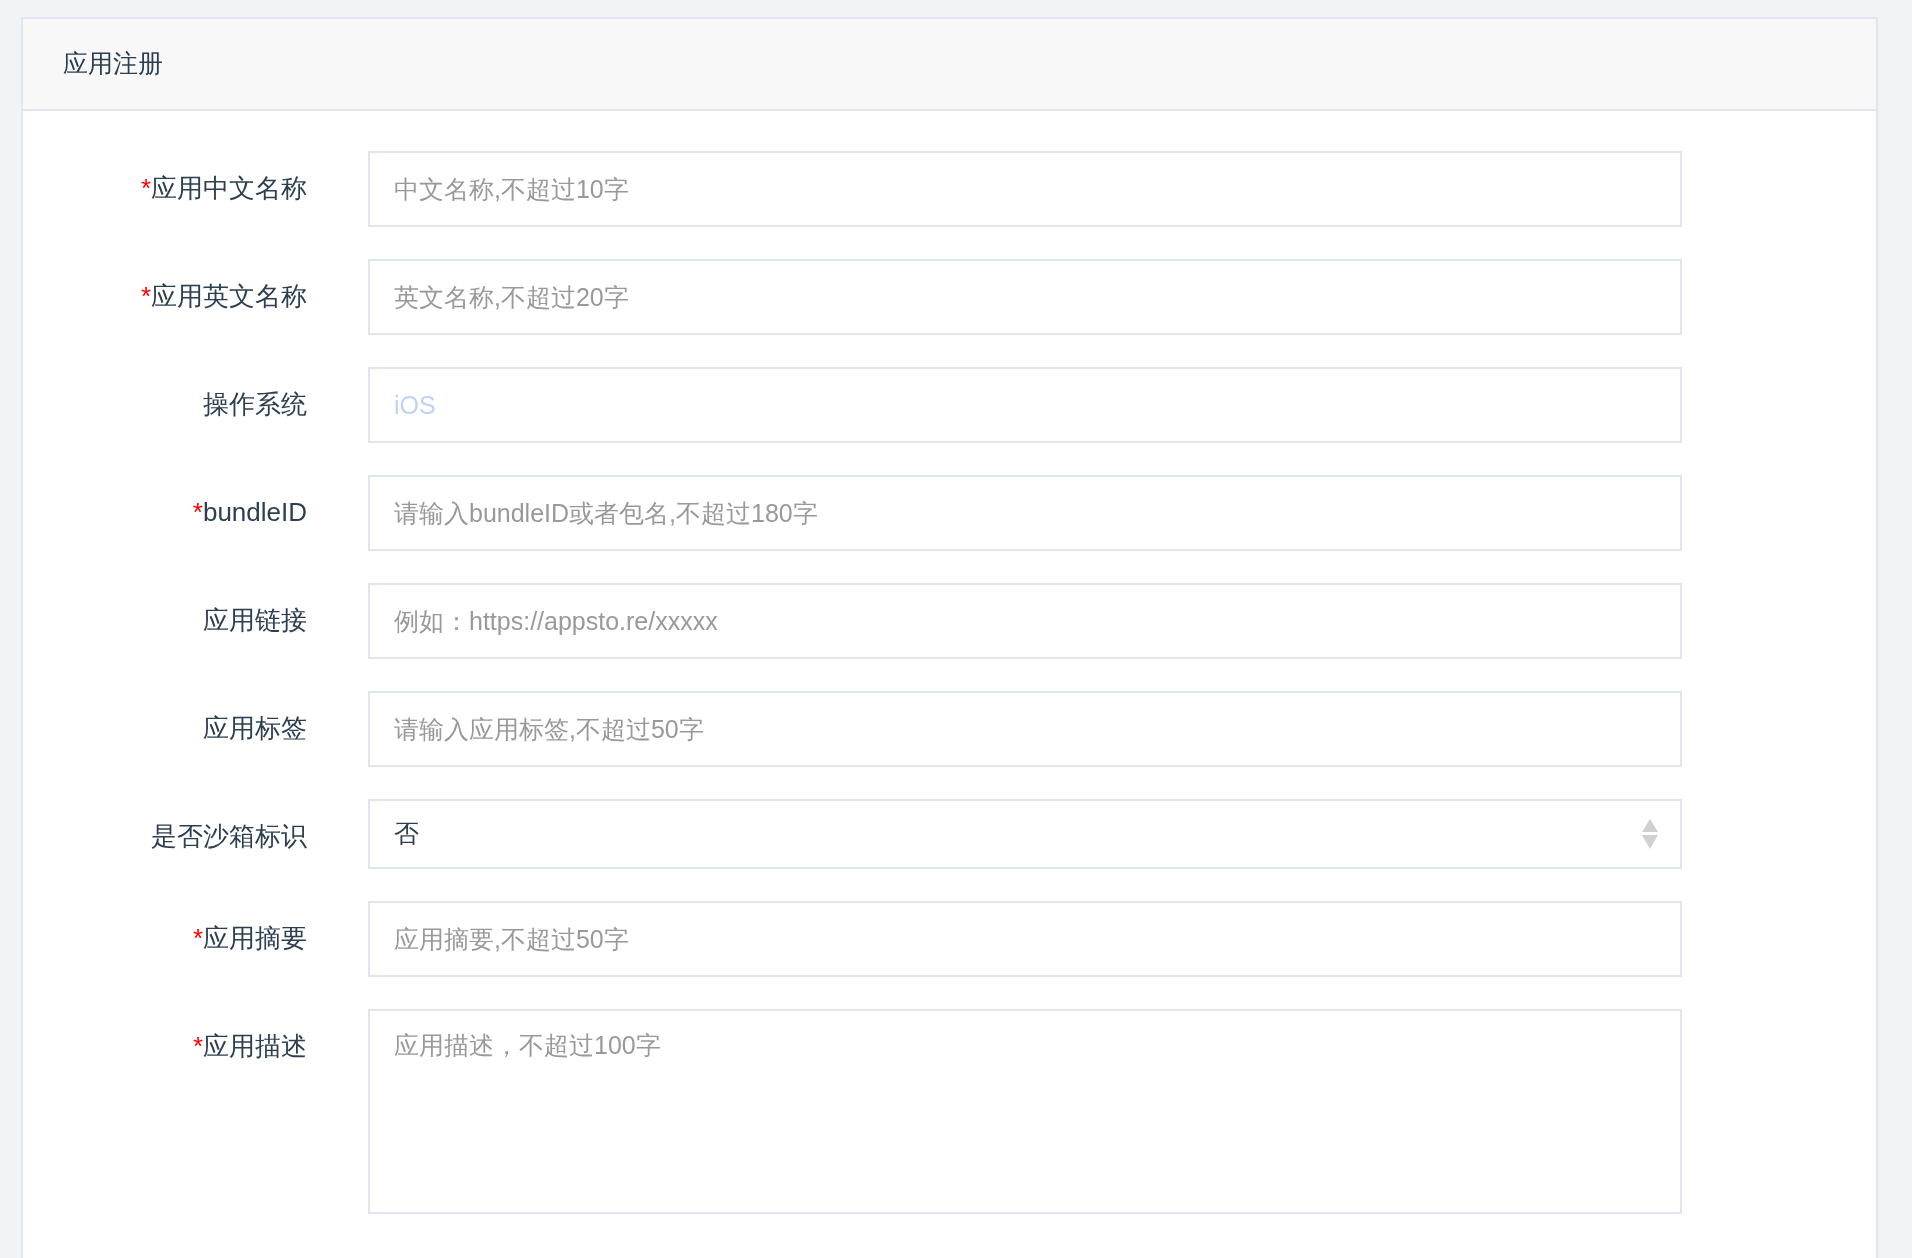  I want to click on text-field: 英文名称,不超过20字, so click(1025, 297).